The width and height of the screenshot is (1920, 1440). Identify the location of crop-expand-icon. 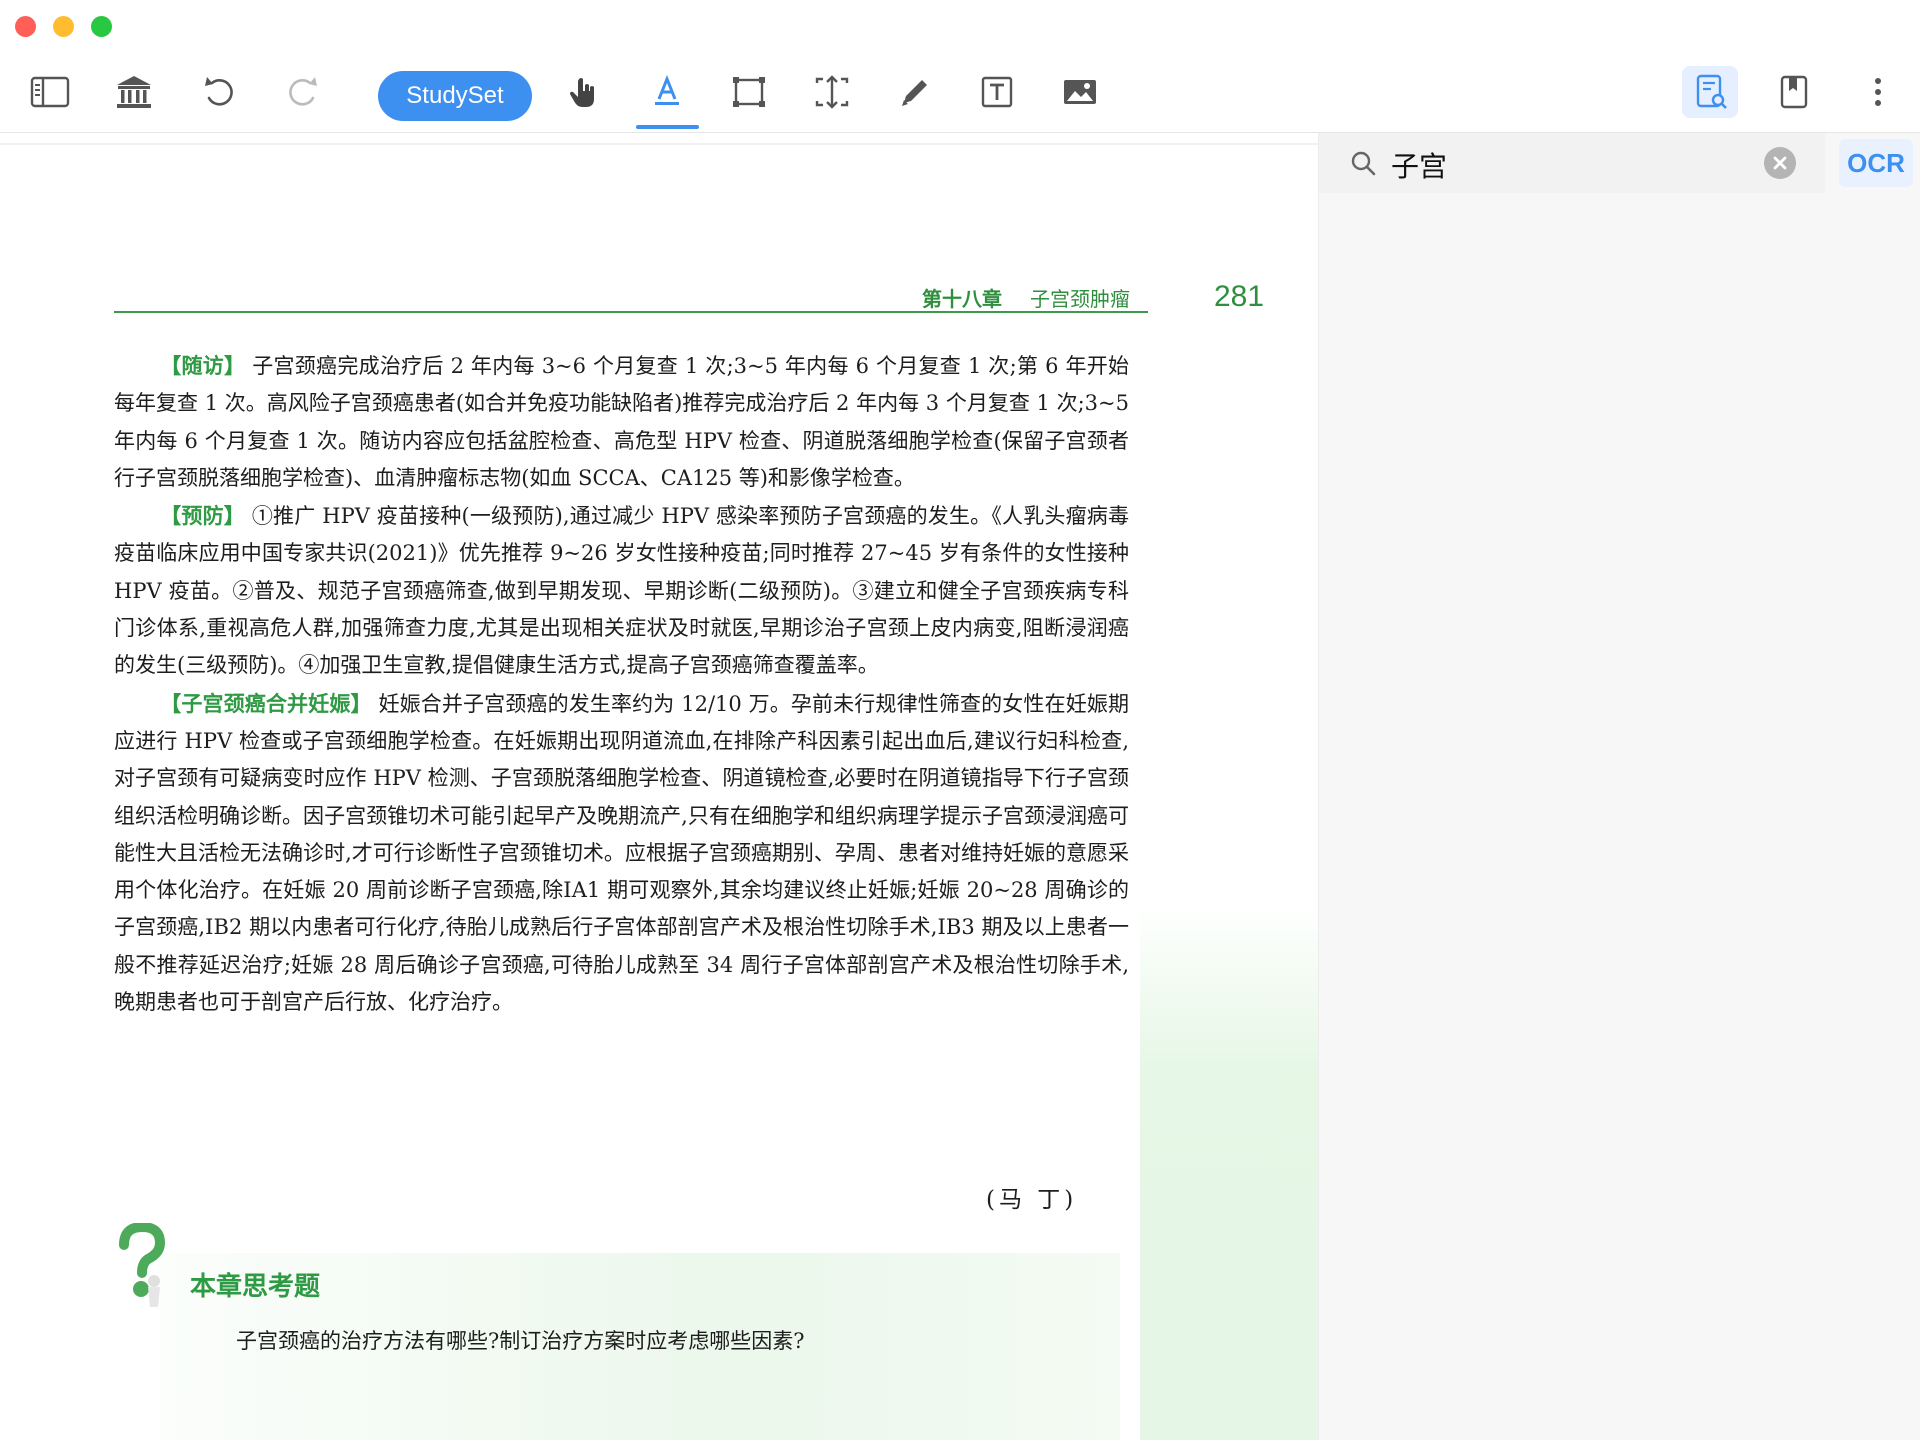
(832, 92).